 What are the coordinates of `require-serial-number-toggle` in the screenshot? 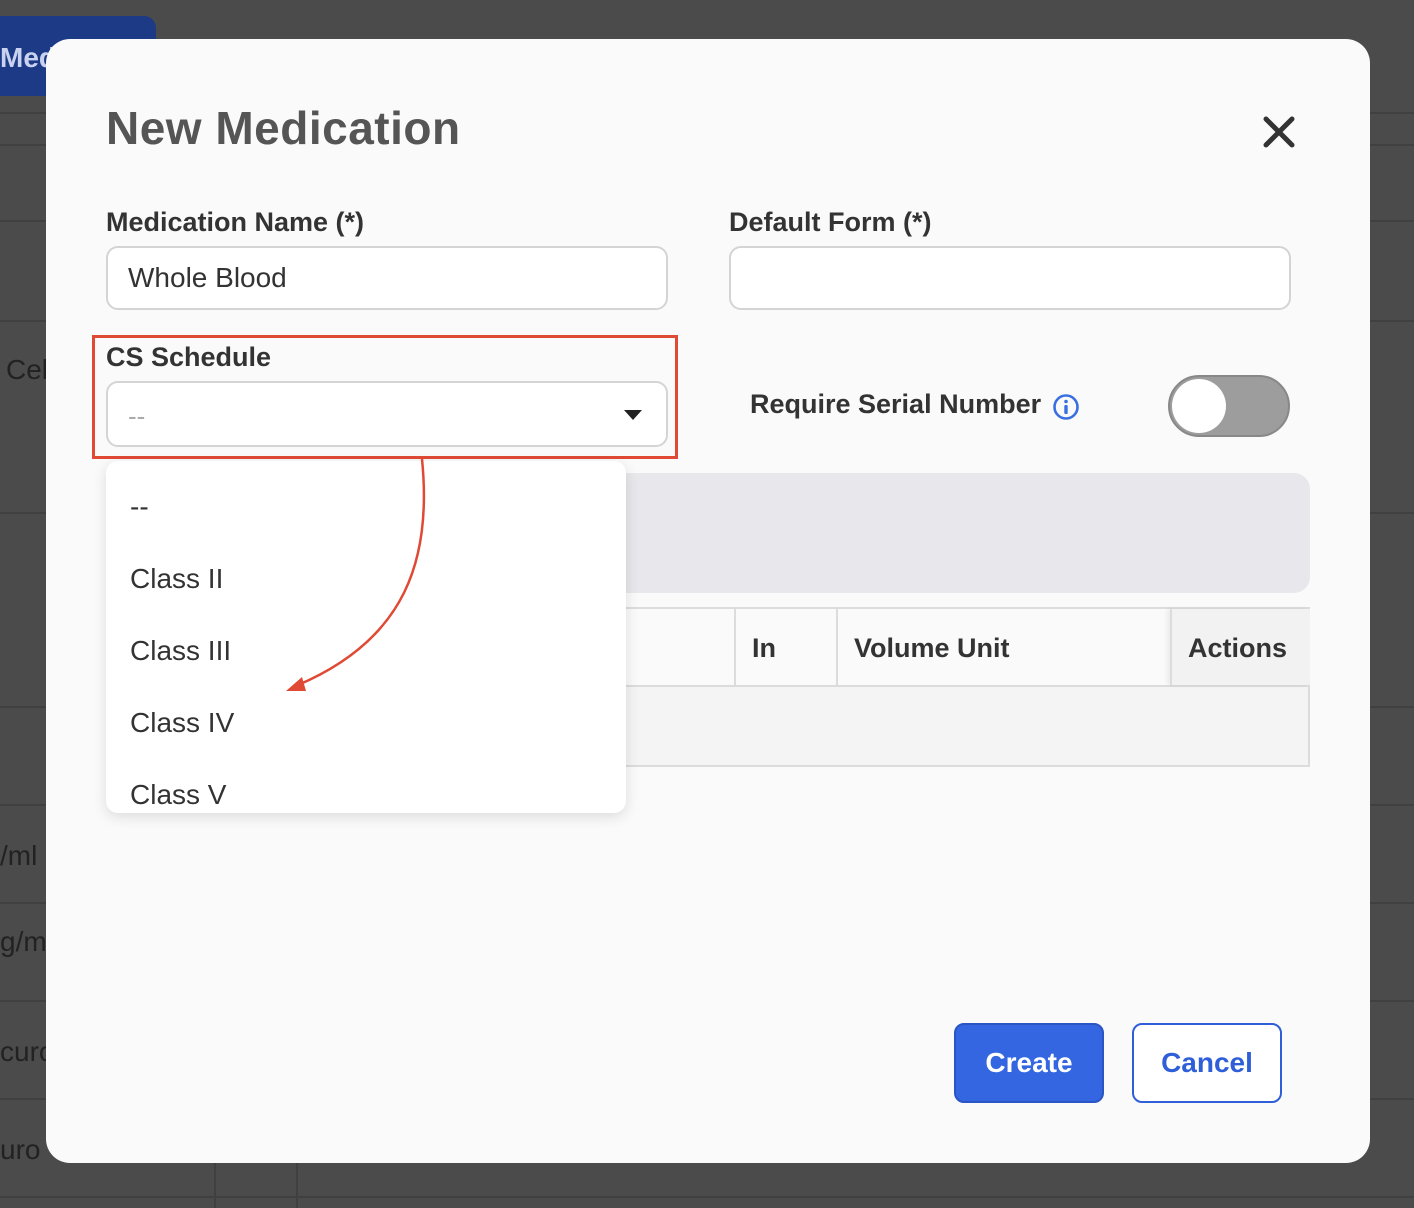 It's located at (1229, 406).